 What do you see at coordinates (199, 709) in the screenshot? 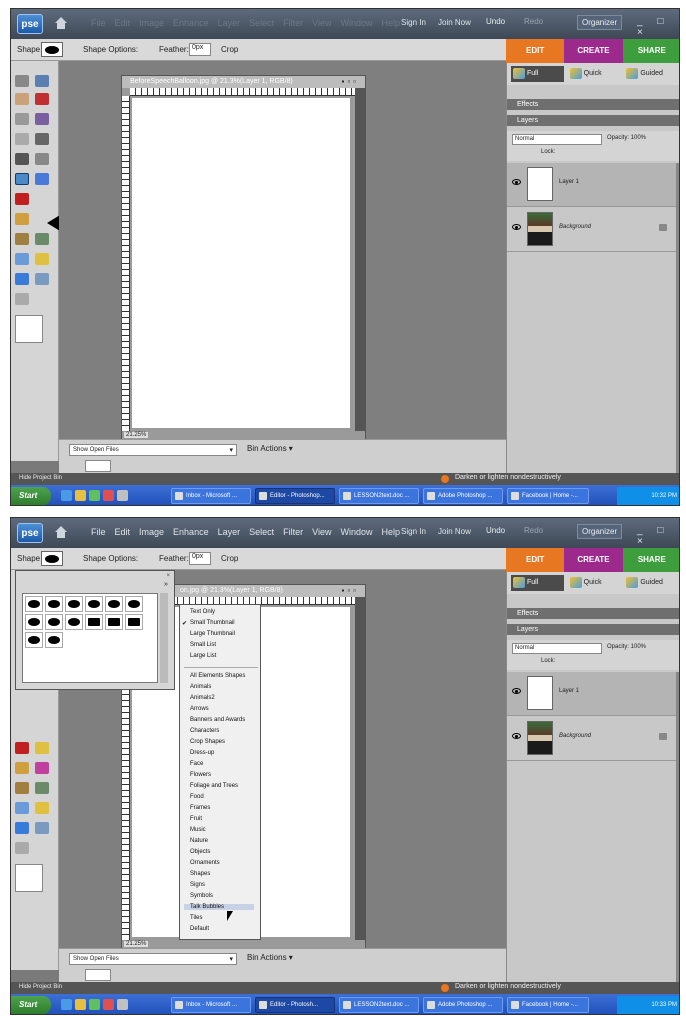
I see `menu-item-library: Arrows` at bounding box center [199, 709].